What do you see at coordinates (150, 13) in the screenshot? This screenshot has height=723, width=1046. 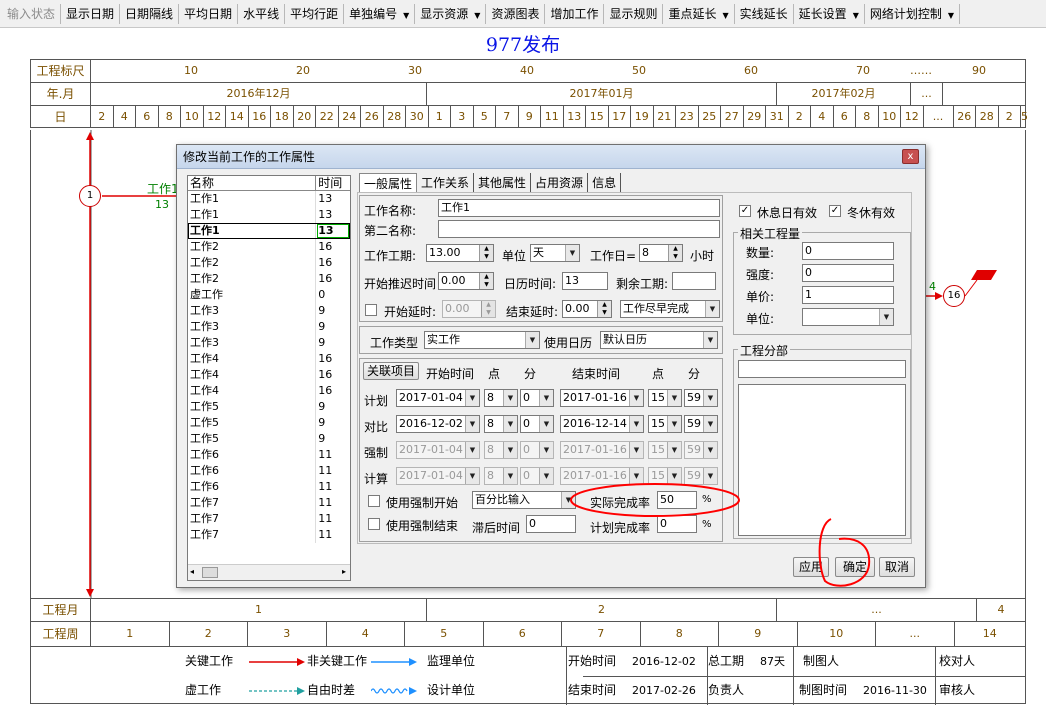 I see `toolbar-button-2: 日期隔线` at bounding box center [150, 13].